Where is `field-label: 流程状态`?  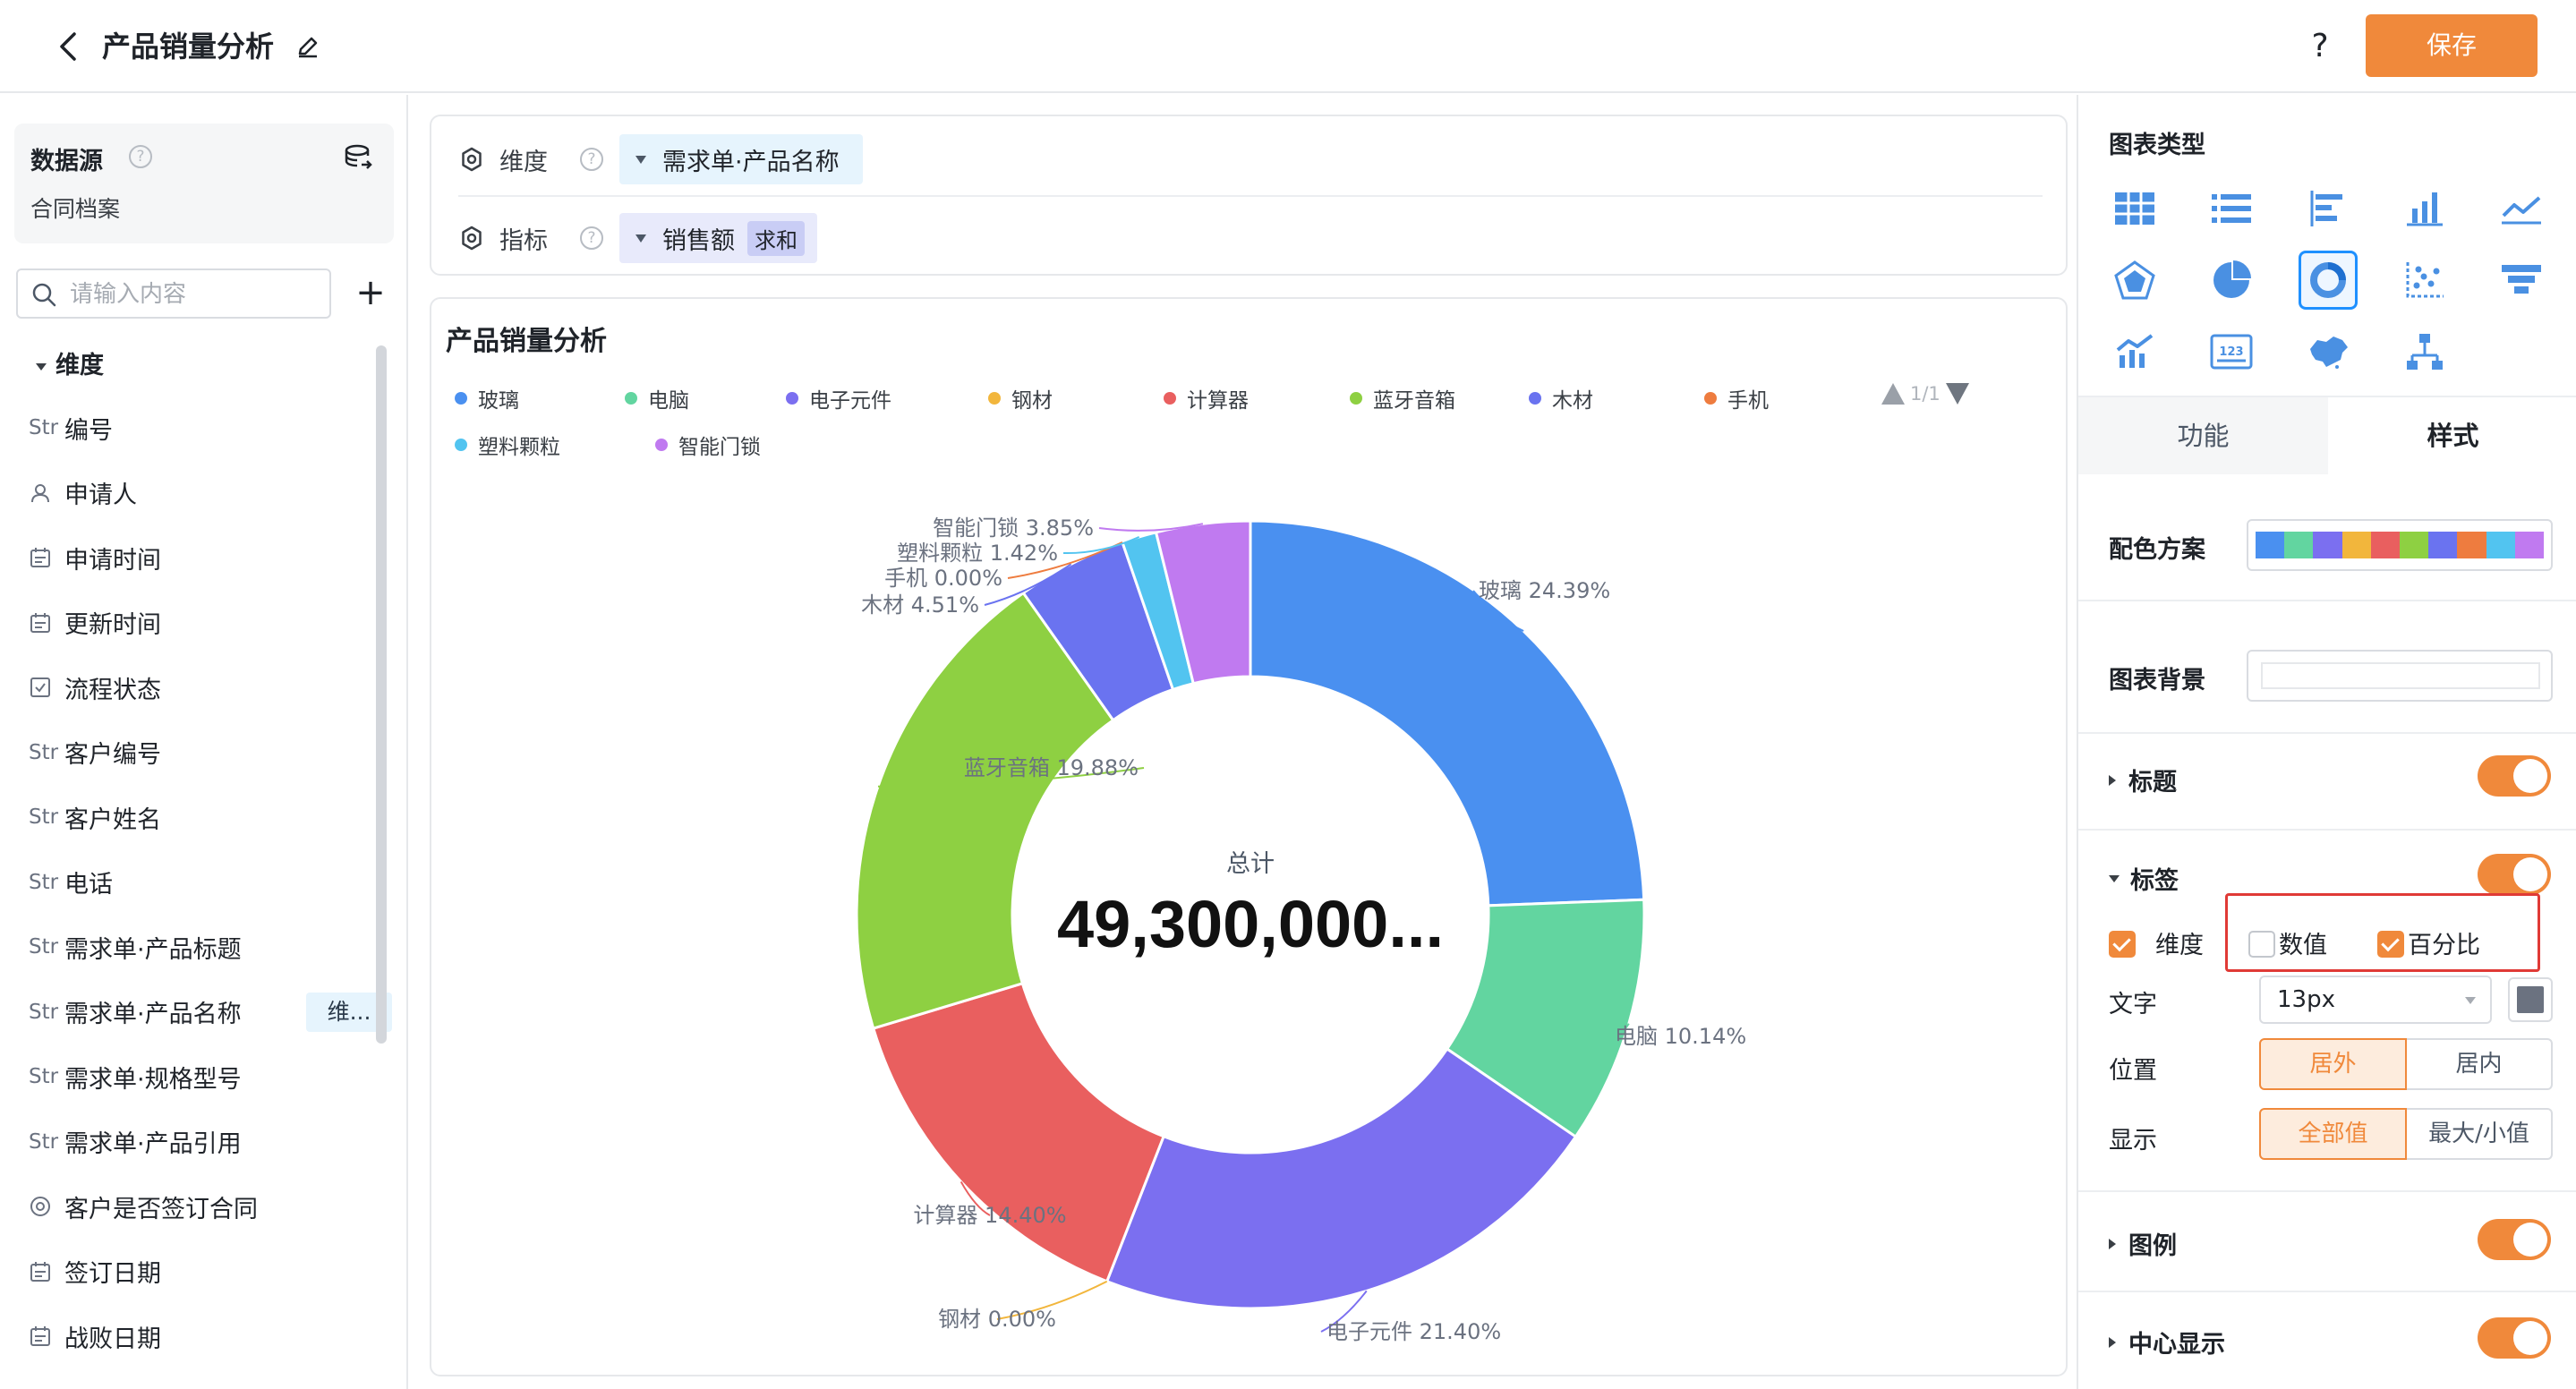
field-label: 流程状态 is located at coordinates (112, 690).